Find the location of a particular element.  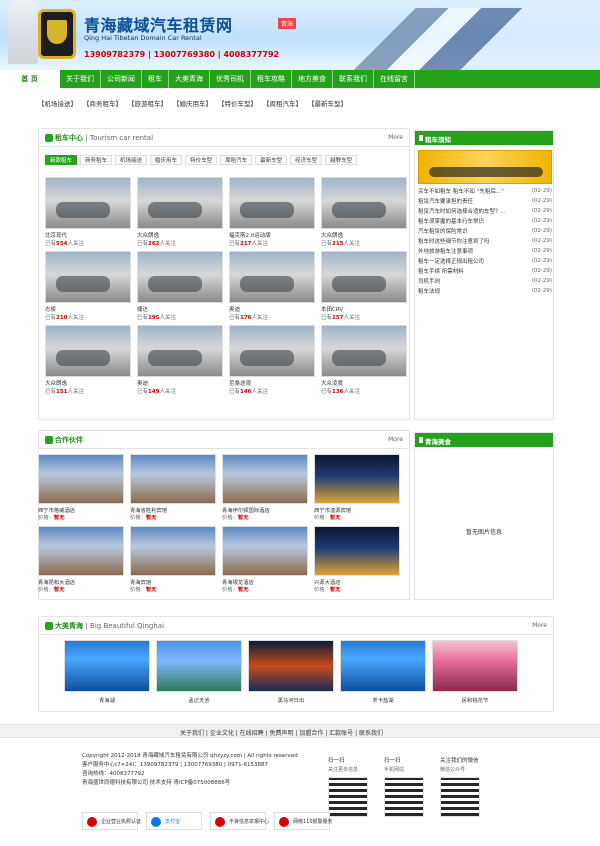

rent-notice-item: 租车手续 所需材料 (02-29) is located at coordinates (485, 271).